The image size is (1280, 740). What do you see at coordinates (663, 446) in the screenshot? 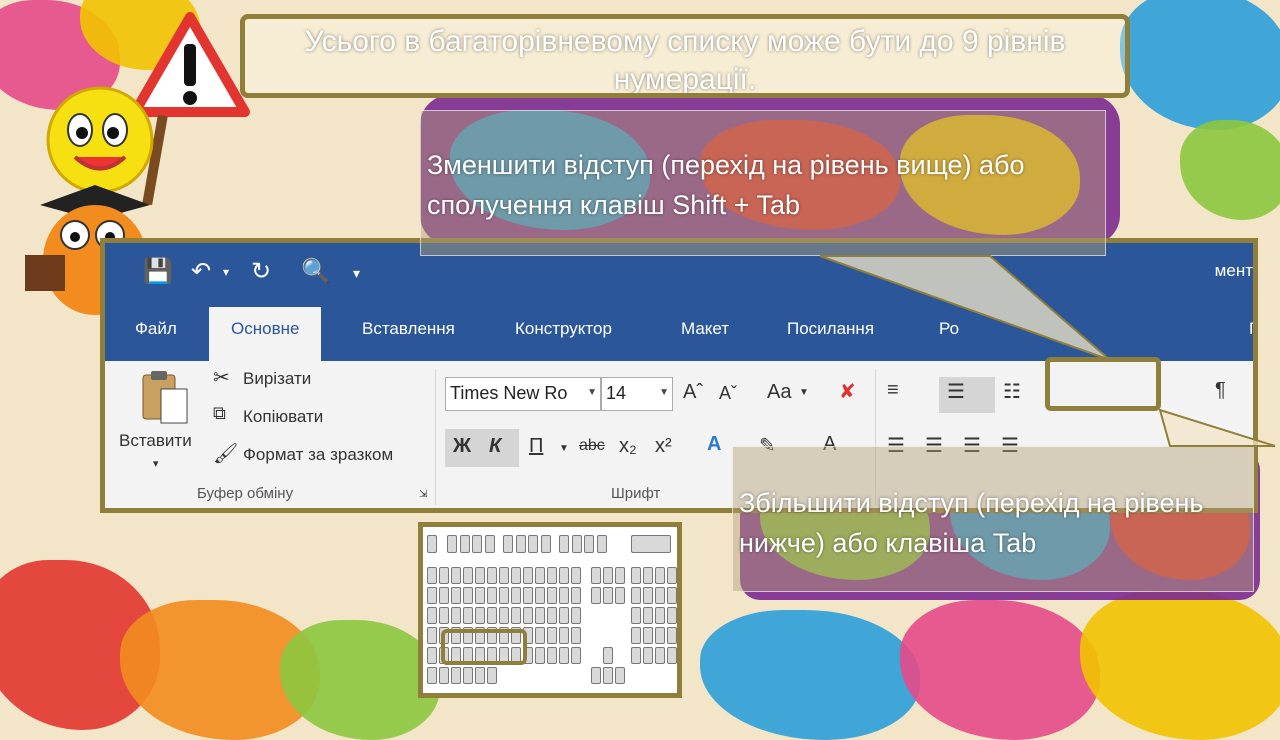
I see `superscript-button: x²` at bounding box center [663, 446].